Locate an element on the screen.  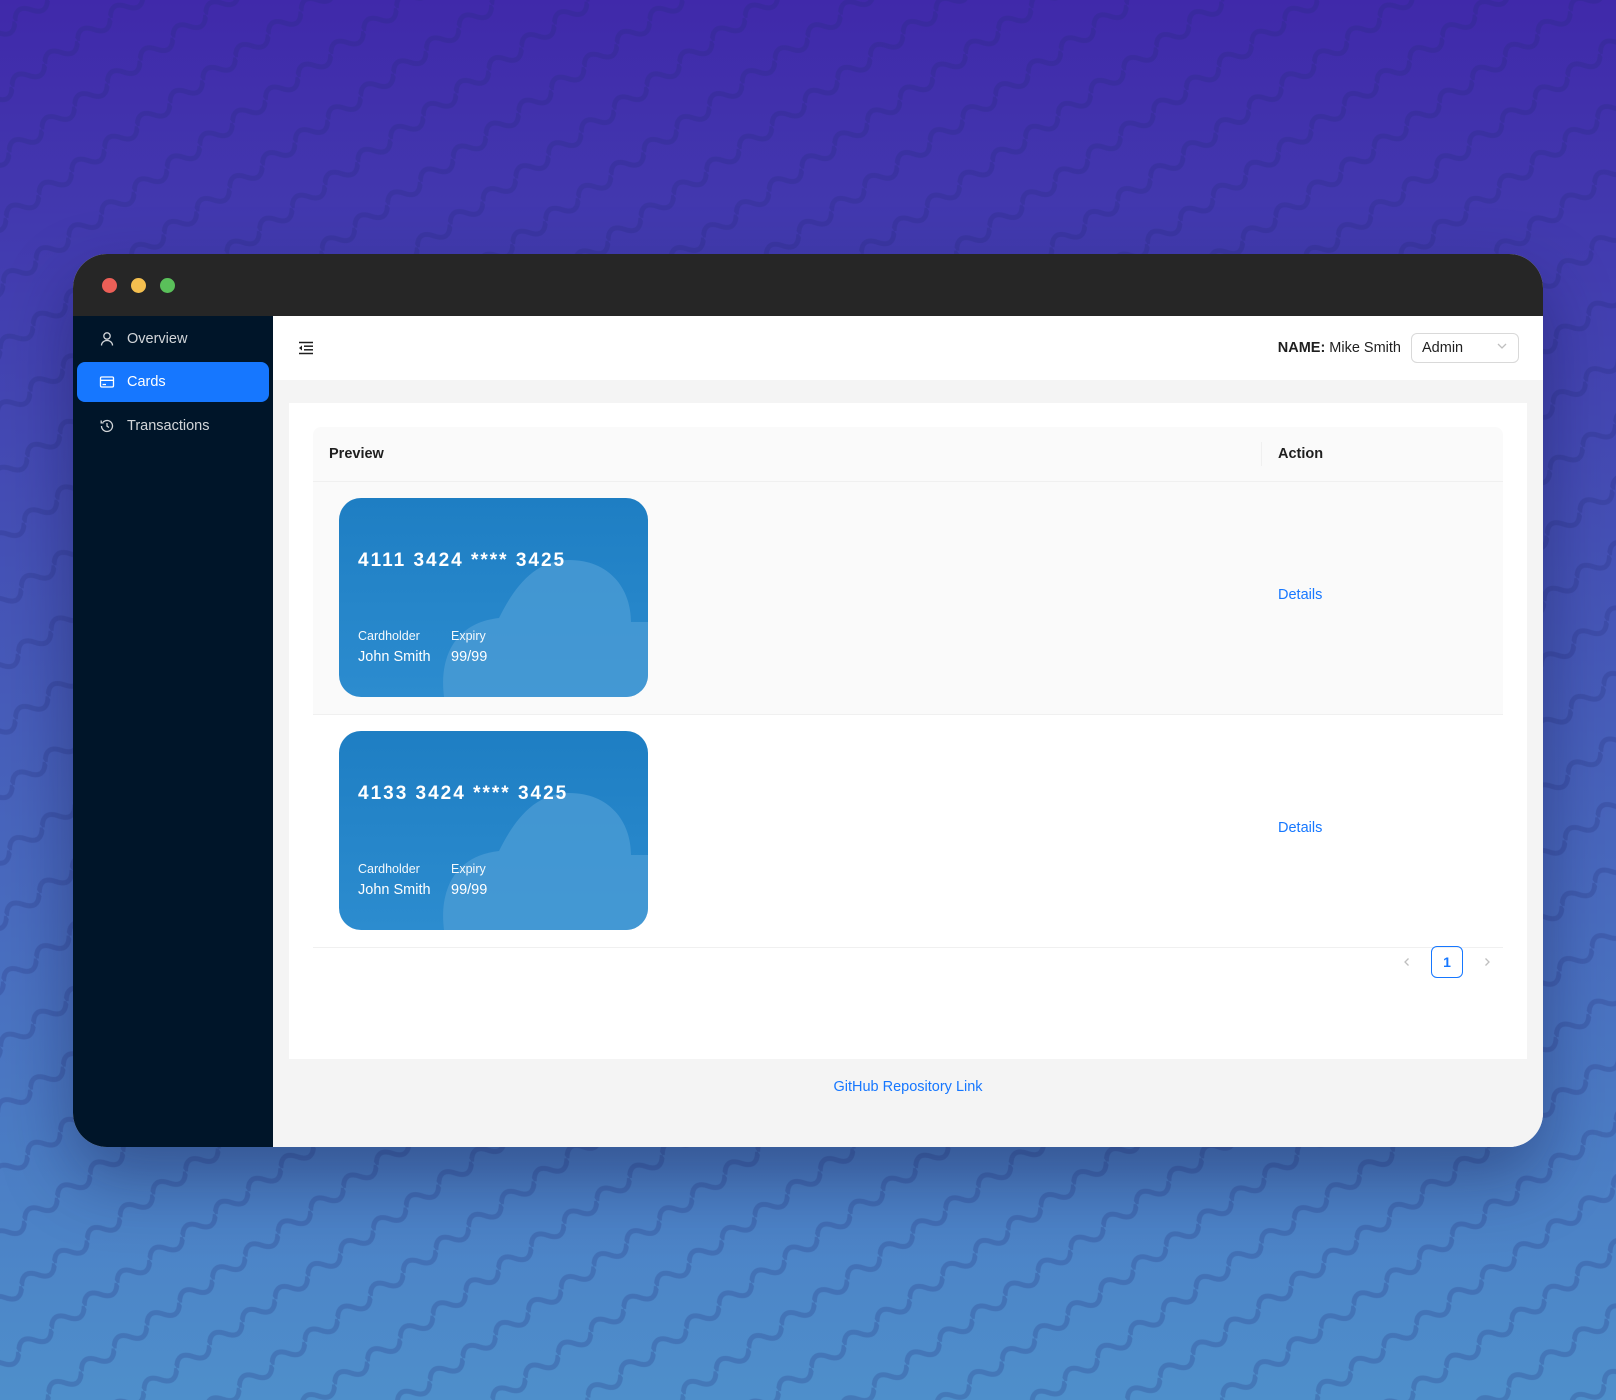
pagination: 1 is located at coordinates (1447, 962).